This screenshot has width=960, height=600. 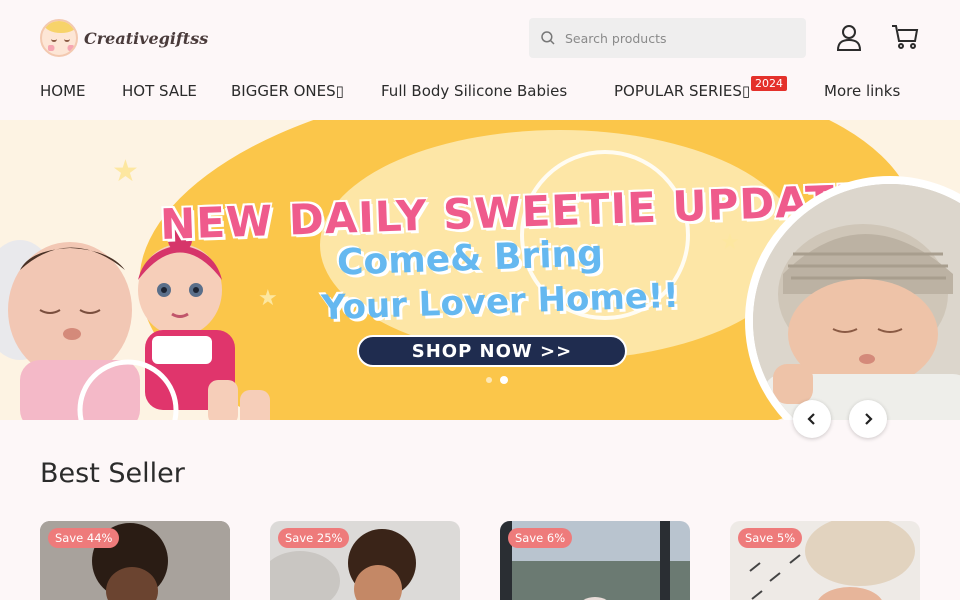 I want to click on search-box, so click(x=667, y=38).